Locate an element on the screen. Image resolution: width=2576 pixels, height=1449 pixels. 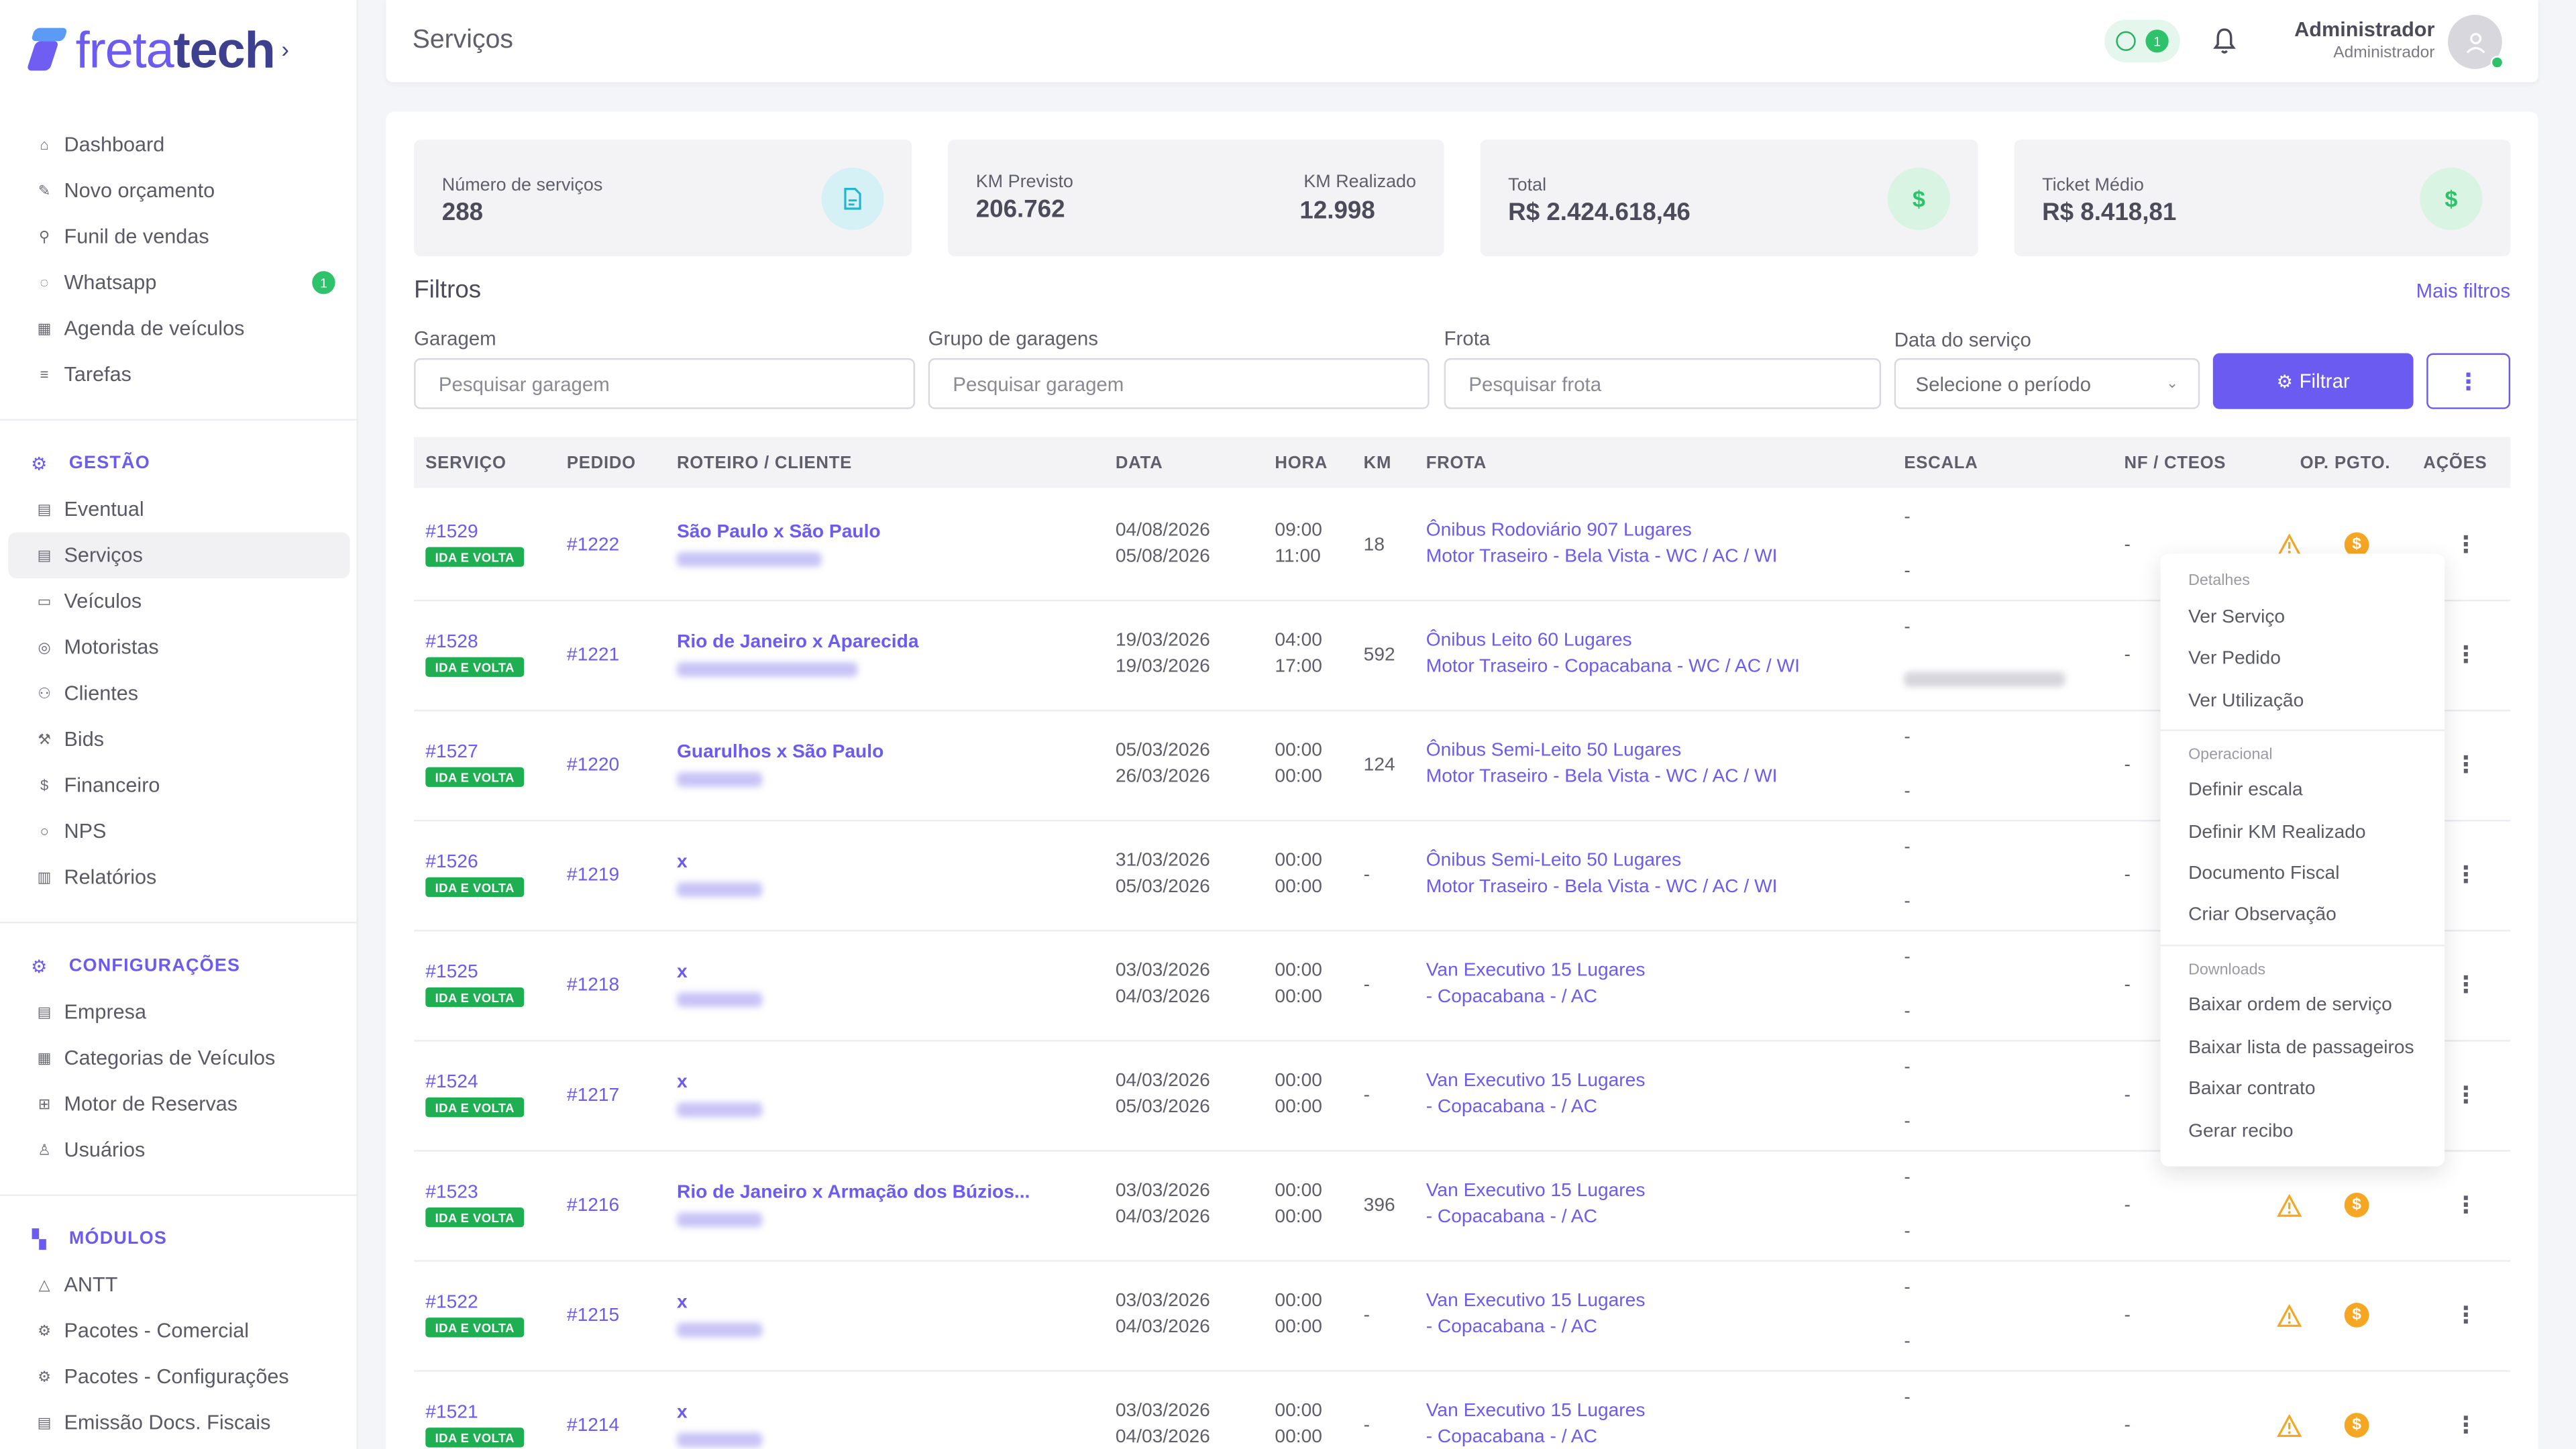
grupo-garagens-input: Pesquisar garagem is located at coordinates (1179, 383).